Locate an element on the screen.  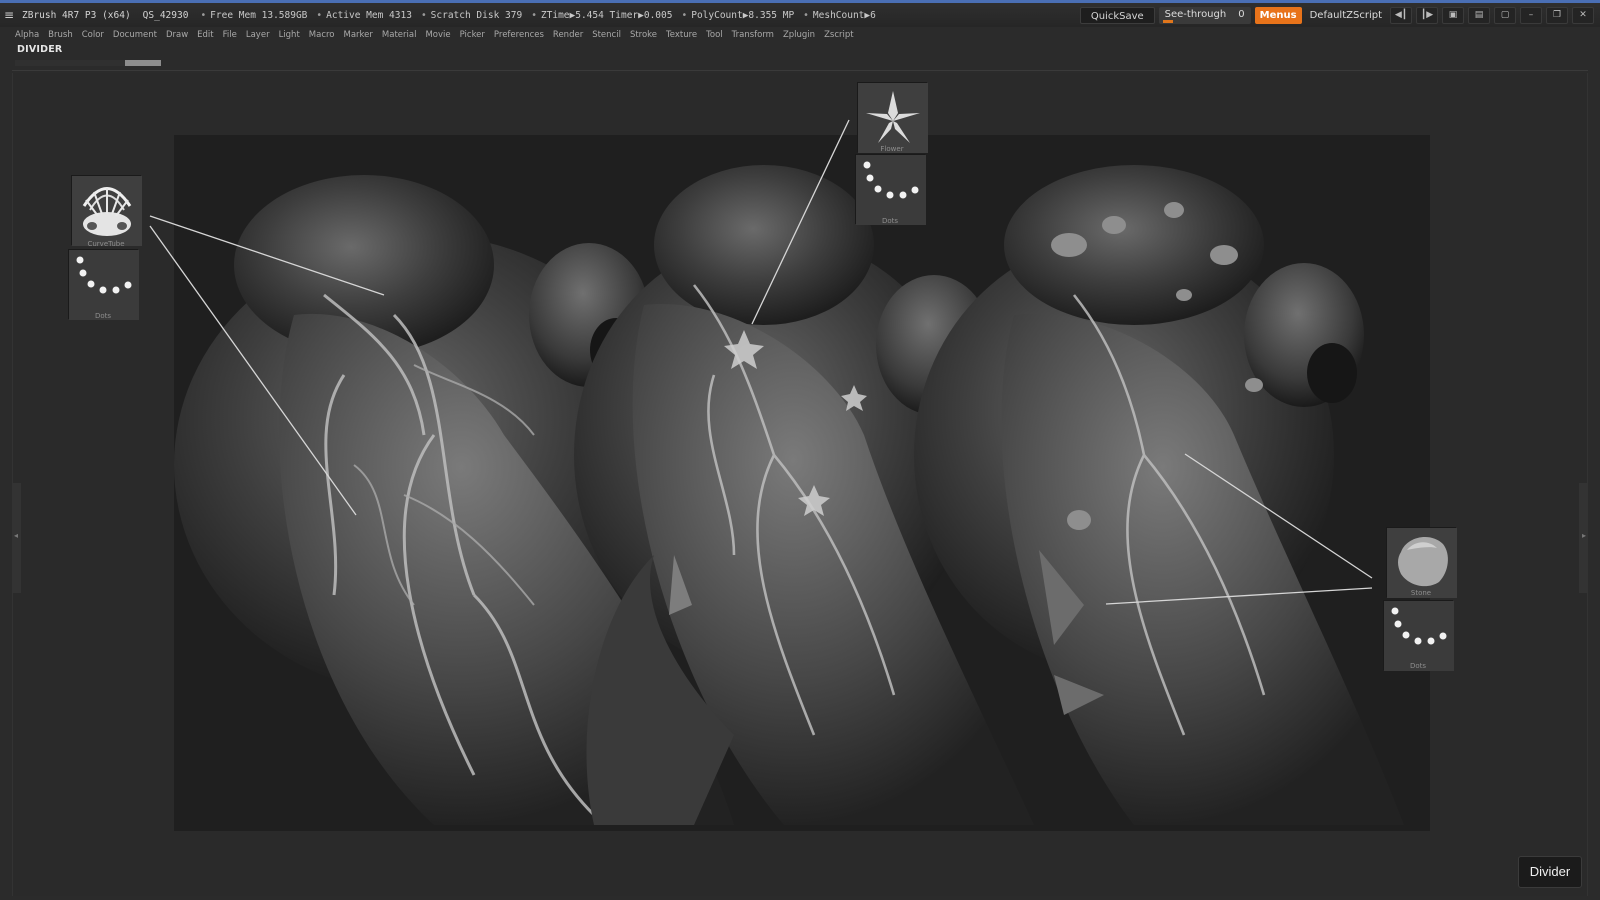
menu-stencil: Stencil is located at coordinates (606, 35).